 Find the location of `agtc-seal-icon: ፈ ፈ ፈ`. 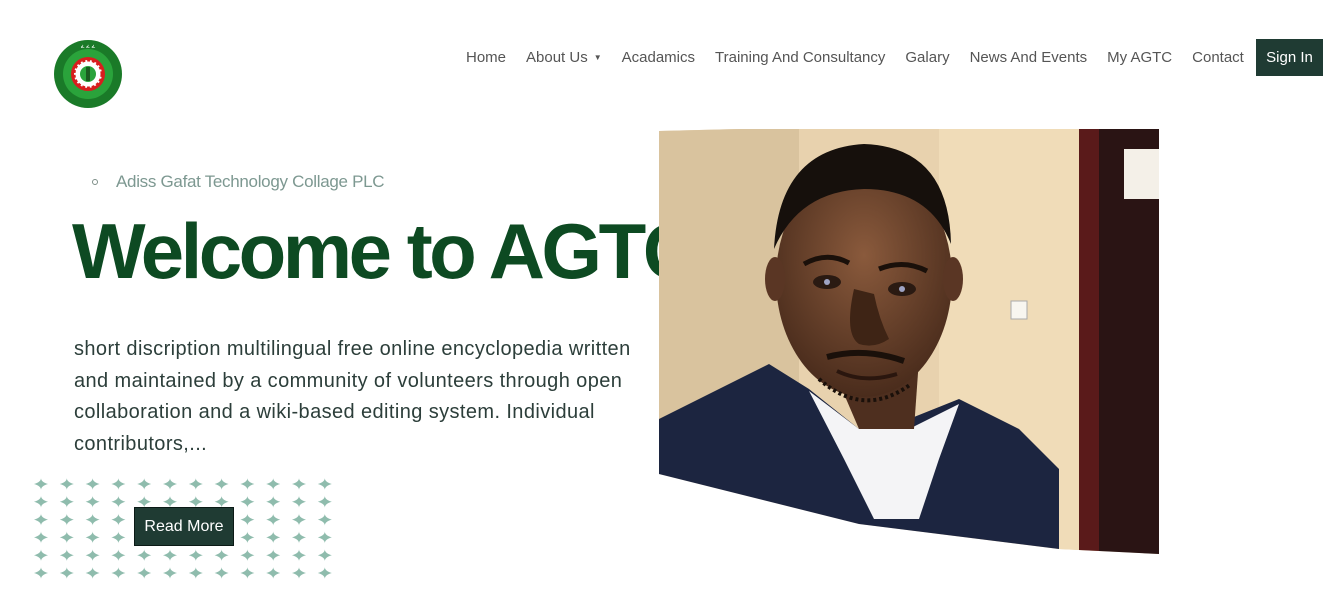

agtc-seal-icon: ፈ ፈ ፈ is located at coordinates (88, 74).